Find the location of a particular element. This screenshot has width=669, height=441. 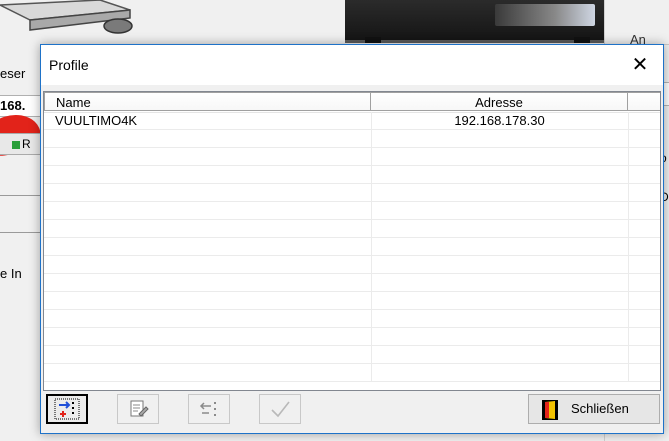

left-label-fragment: eser is located at coordinates (13, 73).